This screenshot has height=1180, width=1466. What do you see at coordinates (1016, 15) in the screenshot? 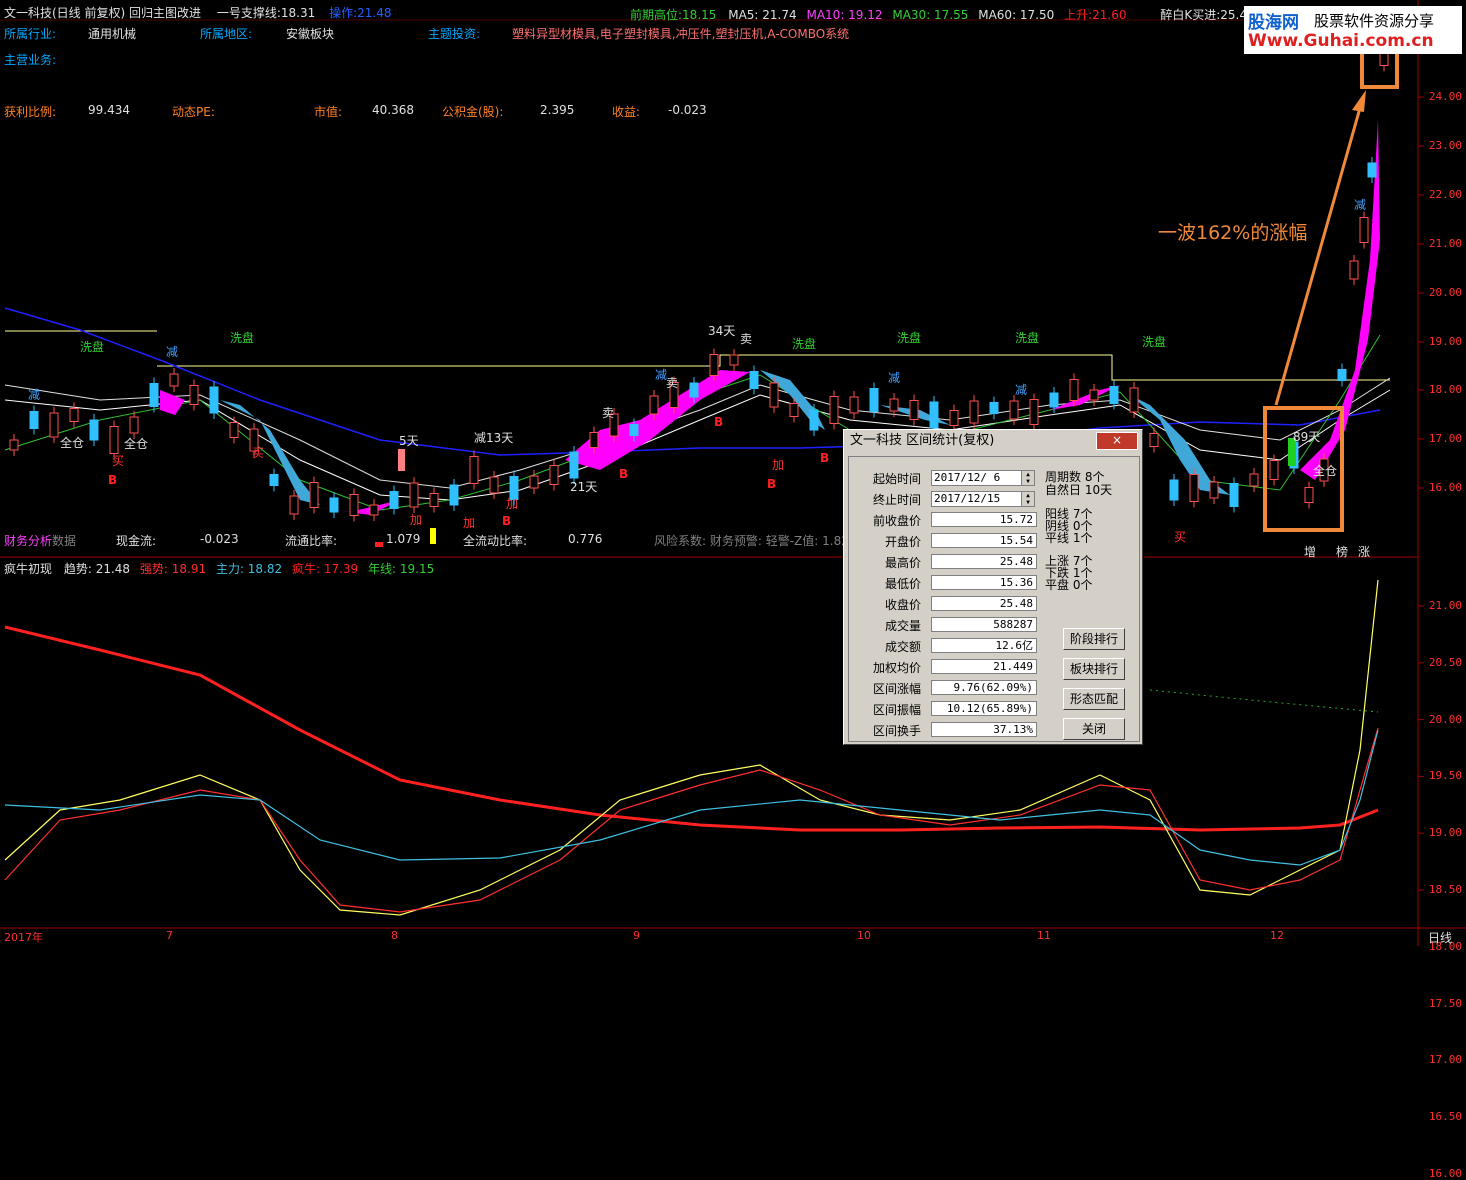
I see `ma60-text: MA60: 17.50` at bounding box center [1016, 15].